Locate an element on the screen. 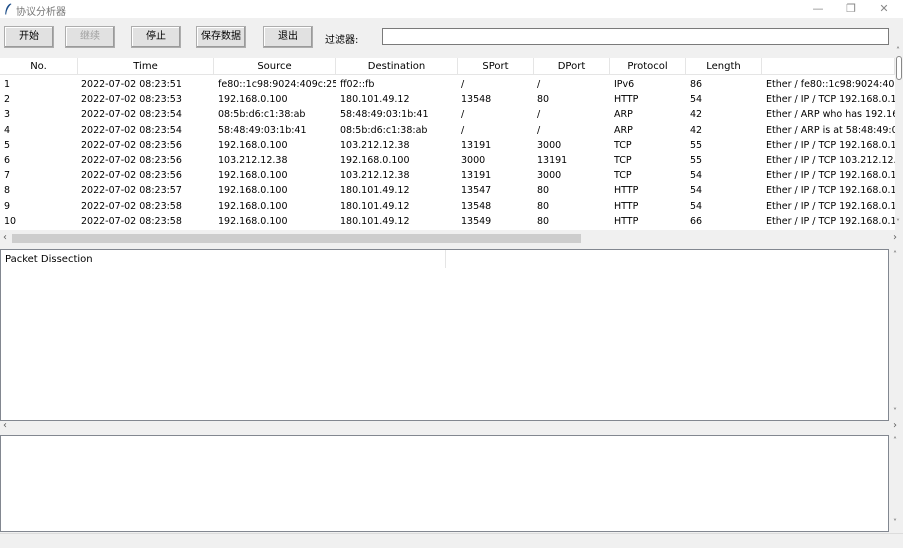 This screenshot has width=903, height=548. start-button: 开始 is located at coordinates (29, 37).